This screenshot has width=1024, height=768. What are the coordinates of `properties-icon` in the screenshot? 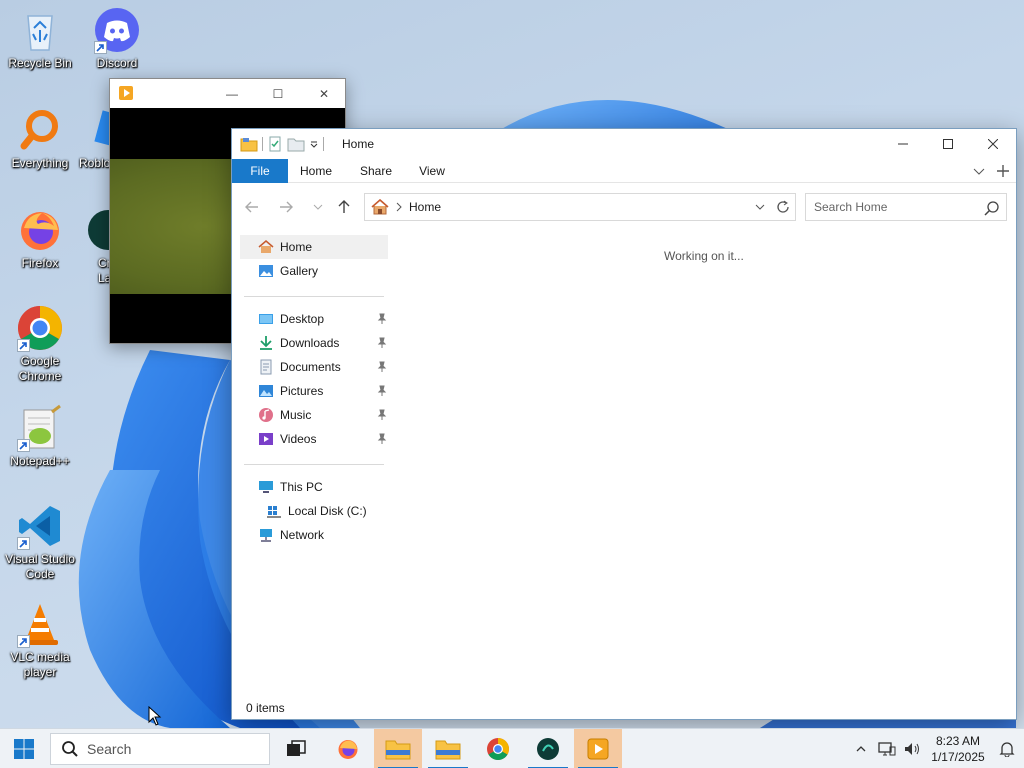 It's located at (275, 144).